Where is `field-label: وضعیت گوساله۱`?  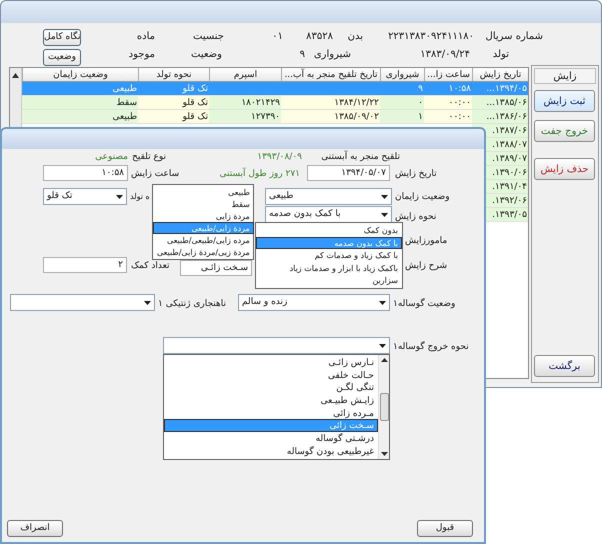
field-label: وضعیت گوساله۱ is located at coordinates (424, 304).